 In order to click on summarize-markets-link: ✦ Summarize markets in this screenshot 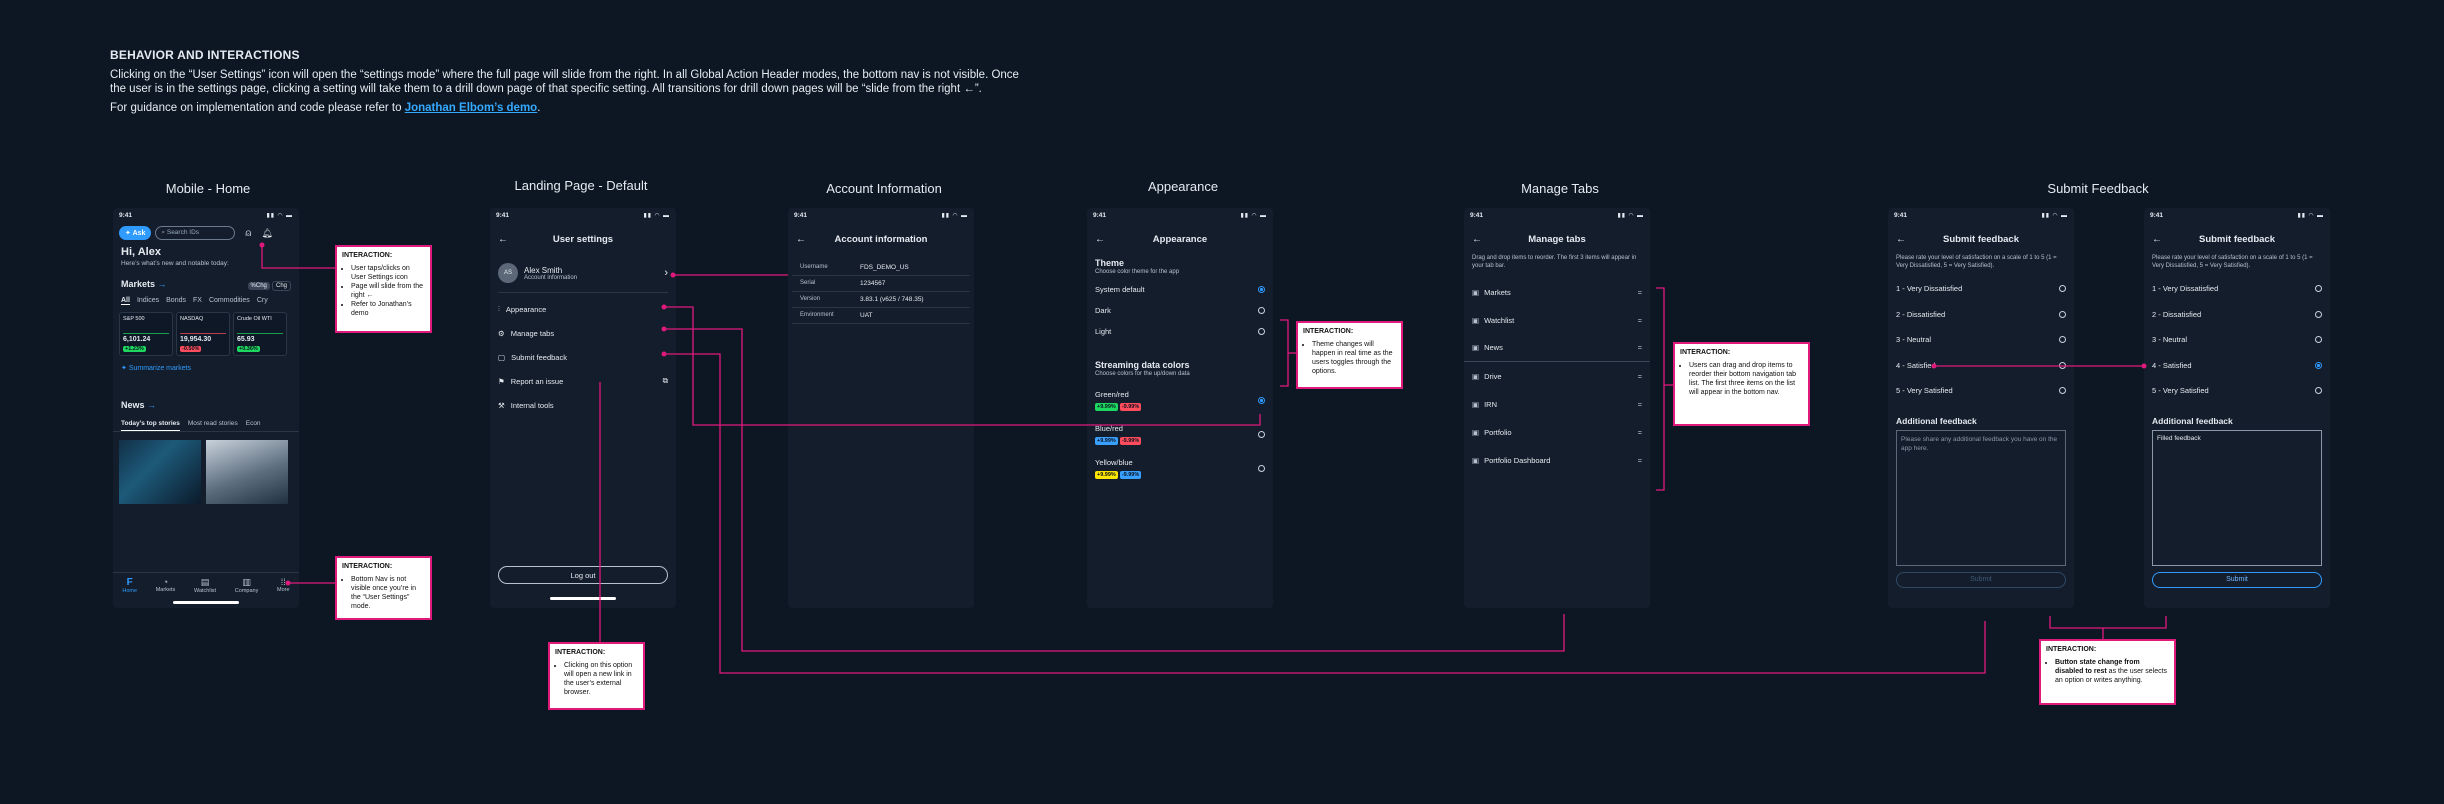, I will do `click(206, 364)`.